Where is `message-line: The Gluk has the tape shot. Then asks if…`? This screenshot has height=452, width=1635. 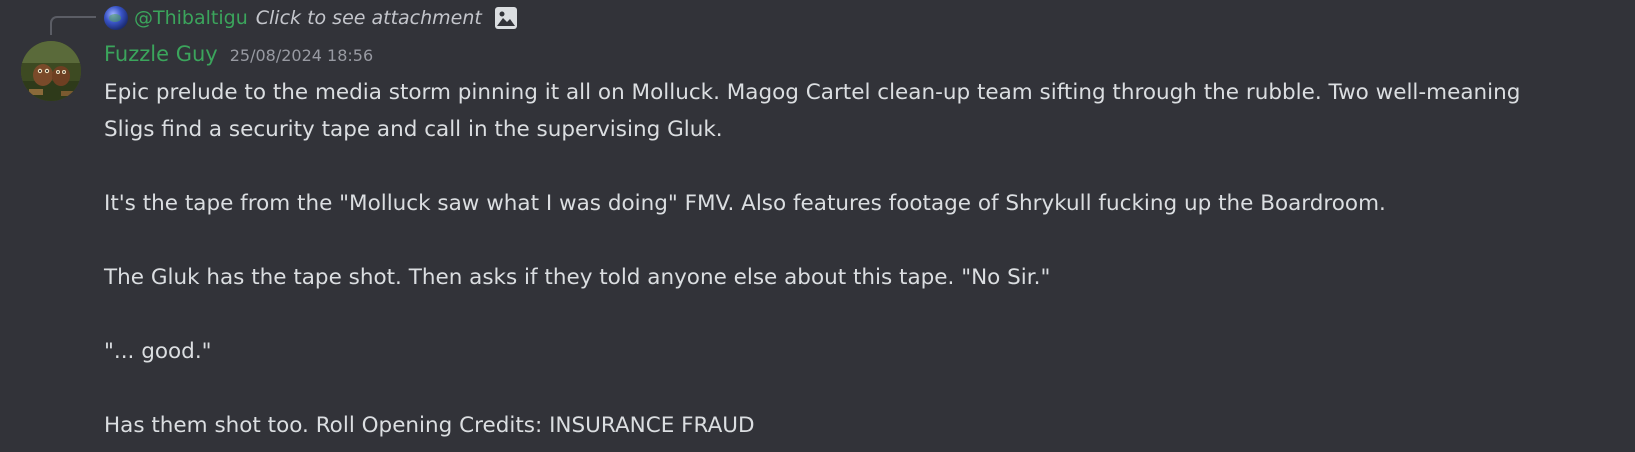 message-line: The Gluk has the tape shot. Then asks if… is located at coordinates (577, 277).